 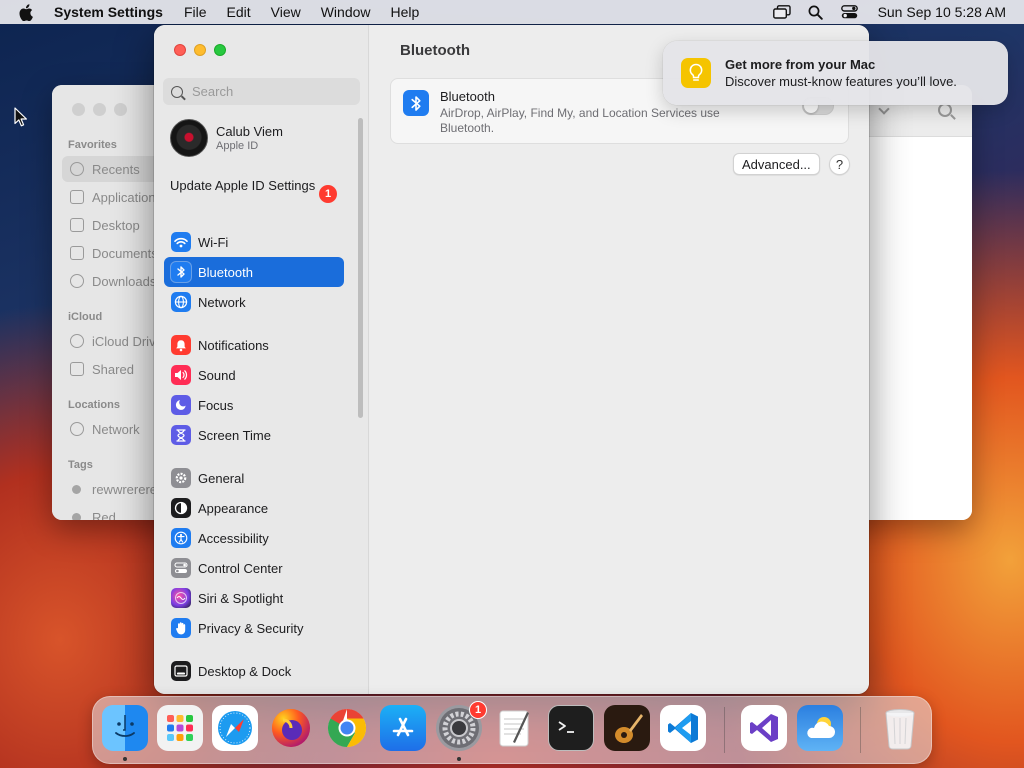 What do you see at coordinates (233, 345) in the screenshot?
I see `sidebar-item-label: Notifications` at bounding box center [233, 345].